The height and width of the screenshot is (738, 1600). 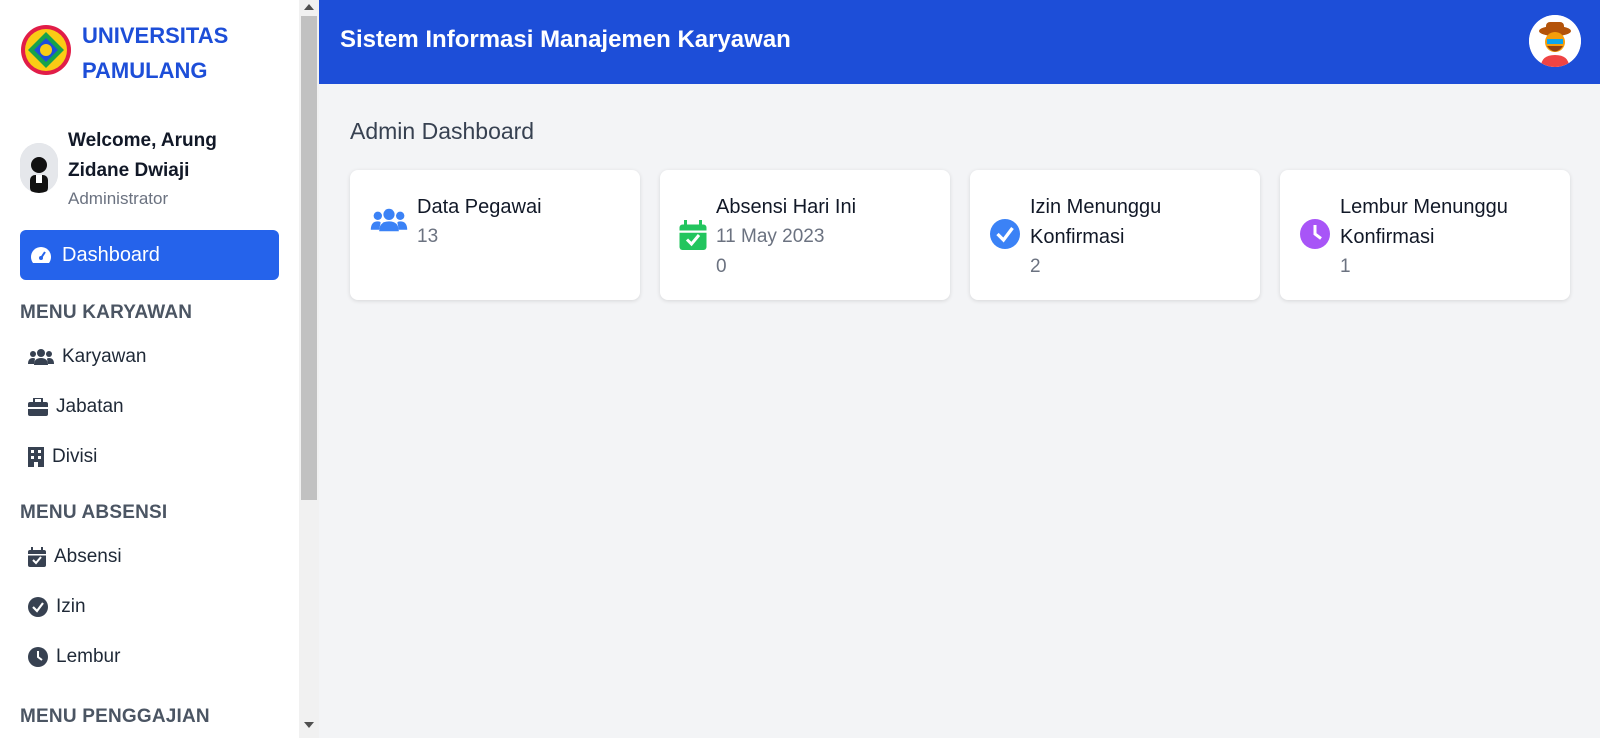 I want to click on sidebar-item-dashboard: Dashboard, so click(x=149, y=255).